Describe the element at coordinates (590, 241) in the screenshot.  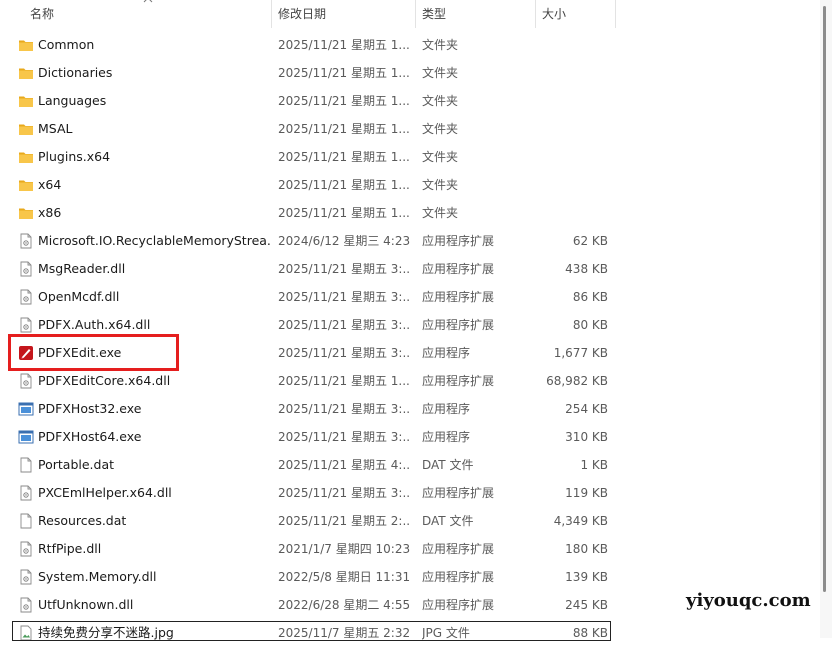
I see `file-size: 62 KB` at that location.